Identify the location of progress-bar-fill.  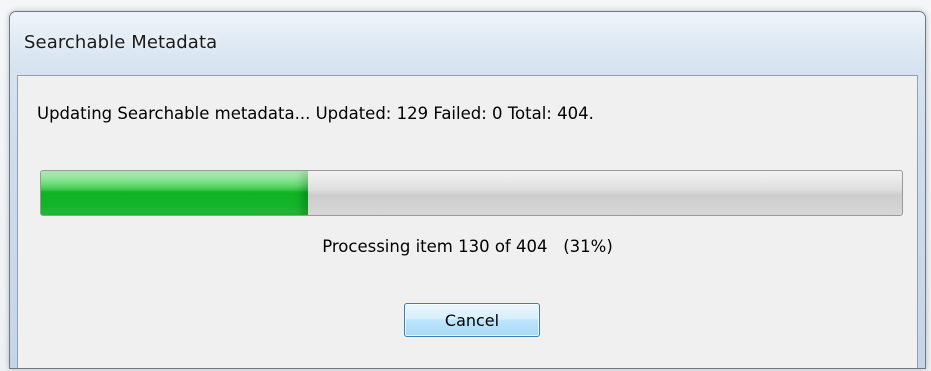
(174, 193).